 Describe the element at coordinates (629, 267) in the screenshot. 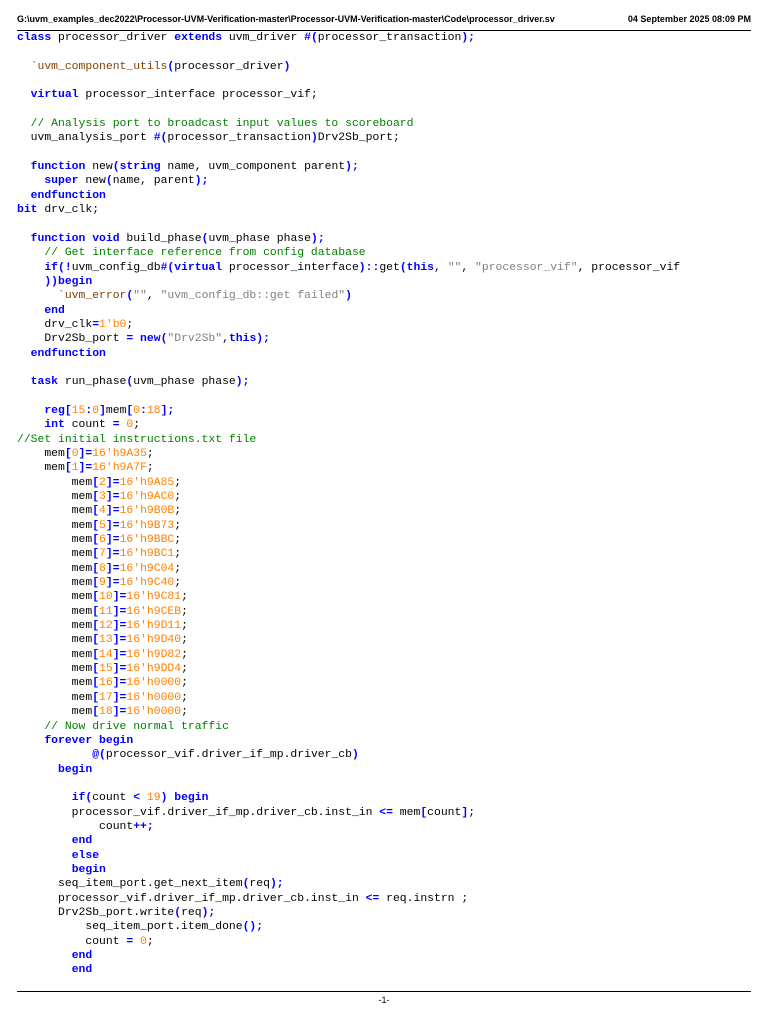

I see `code-token: , processor_vif` at that location.